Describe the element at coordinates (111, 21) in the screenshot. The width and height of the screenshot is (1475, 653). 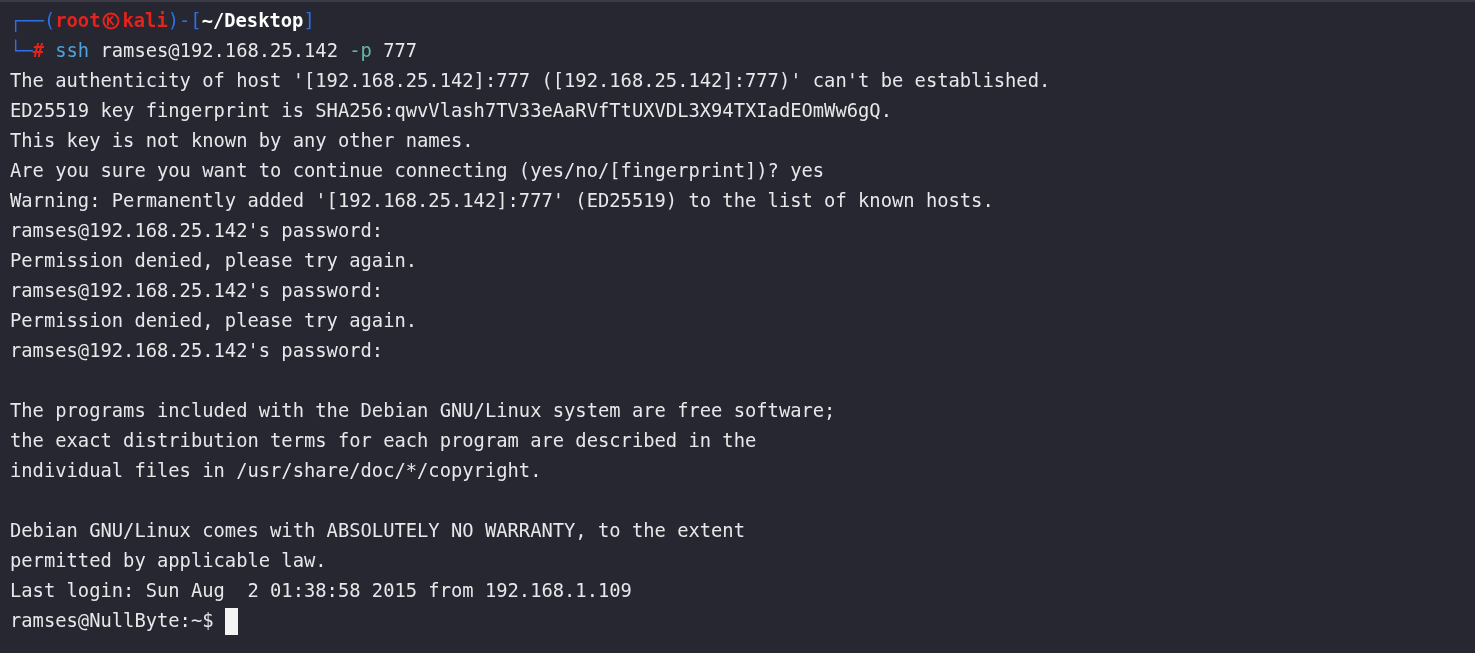
I see `emblem-icon` at that location.